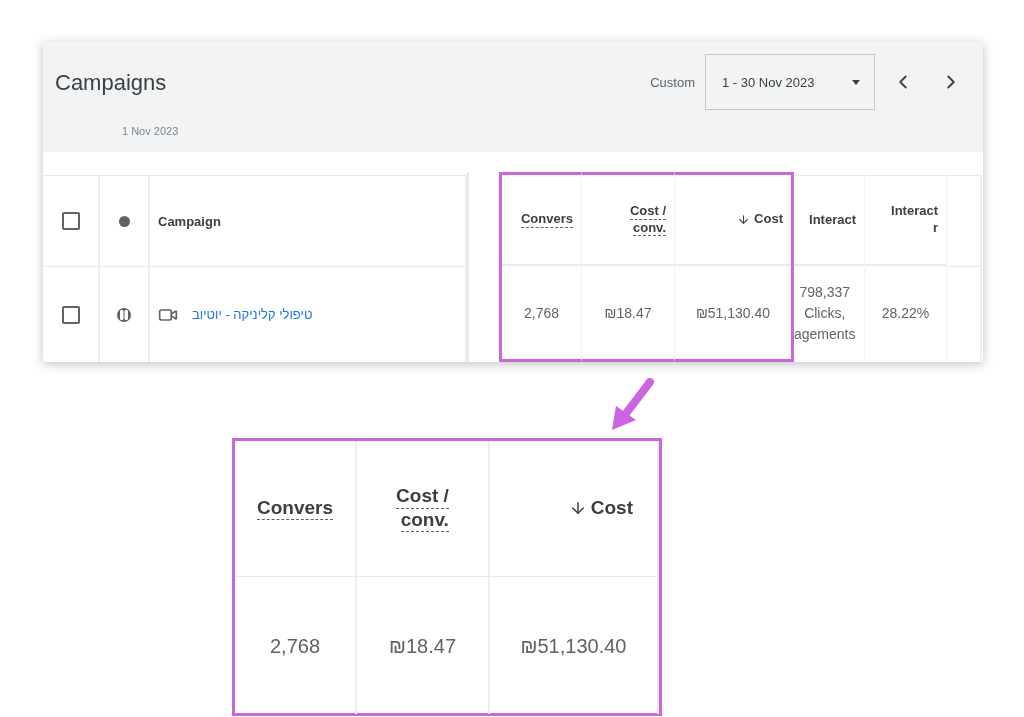 The image size is (1024, 717). I want to click on range-label: Custom, so click(672, 82).